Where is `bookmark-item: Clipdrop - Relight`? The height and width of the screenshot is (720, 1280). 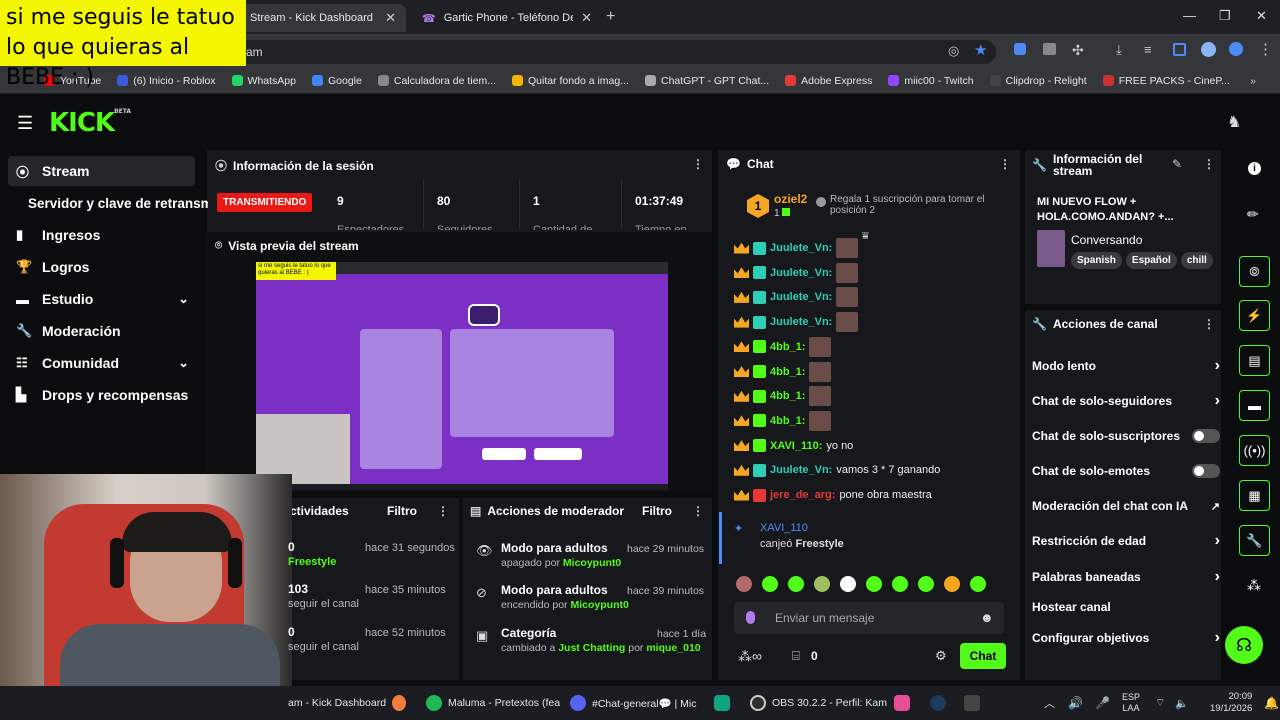 bookmark-item: Clipdrop - Relight is located at coordinates (1038, 81).